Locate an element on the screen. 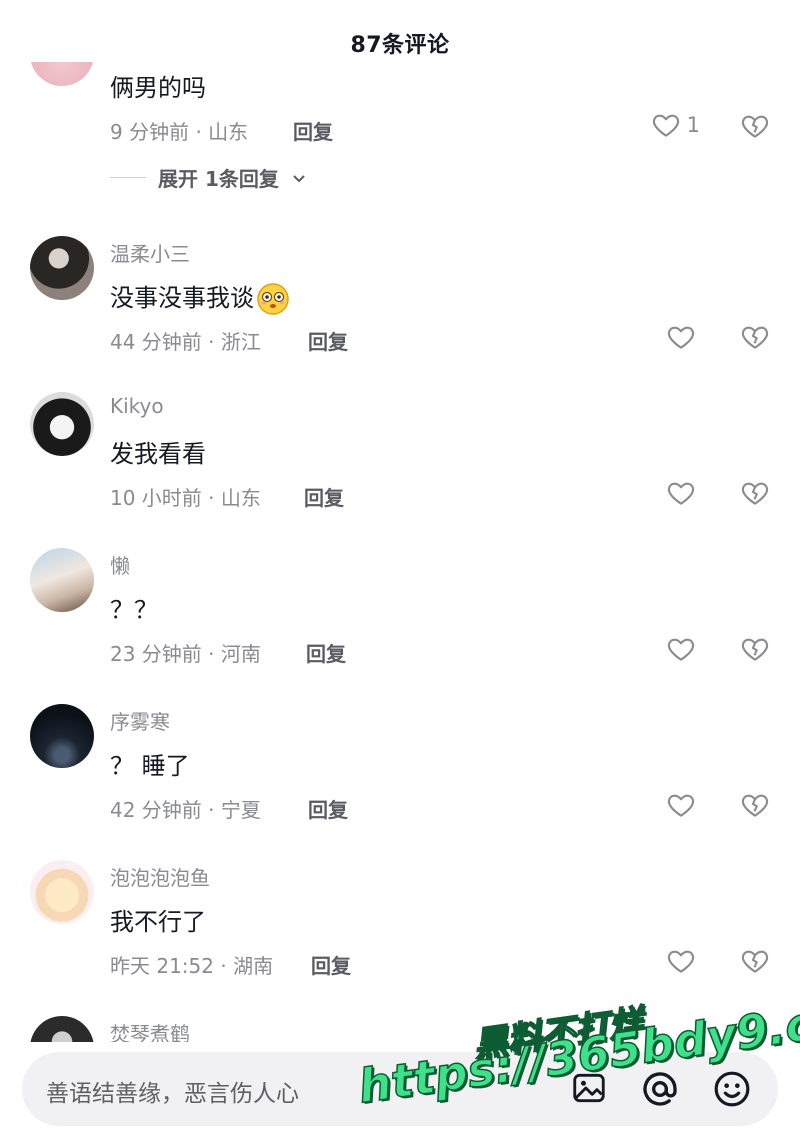 This screenshot has width=800, height=1148. expand-replies-label: 展开 1条回复 is located at coordinates (218, 179).